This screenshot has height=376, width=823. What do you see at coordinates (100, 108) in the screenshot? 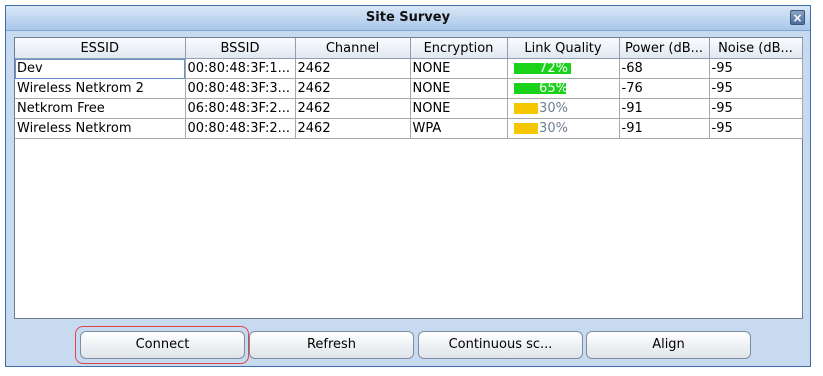
I see `essid-cell: Netkrom Free` at bounding box center [100, 108].